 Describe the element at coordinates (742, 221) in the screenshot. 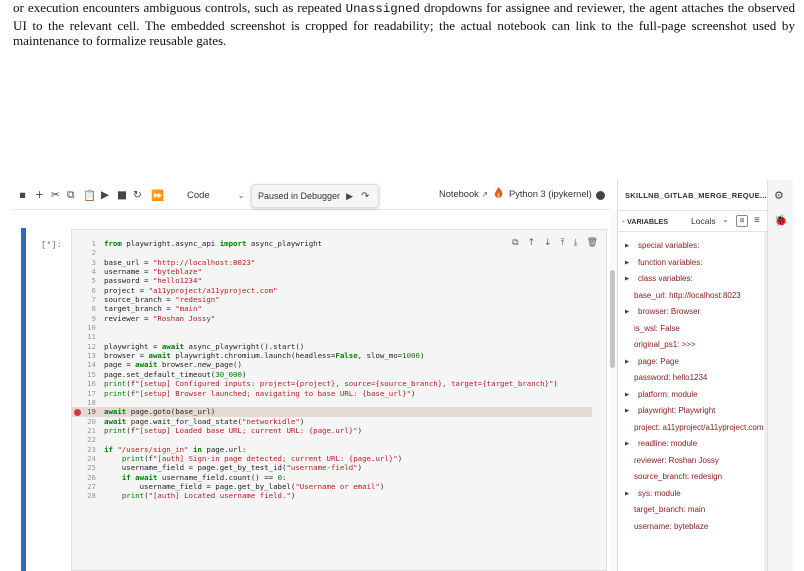

I see `tree-view-icon: ⊞` at that location.